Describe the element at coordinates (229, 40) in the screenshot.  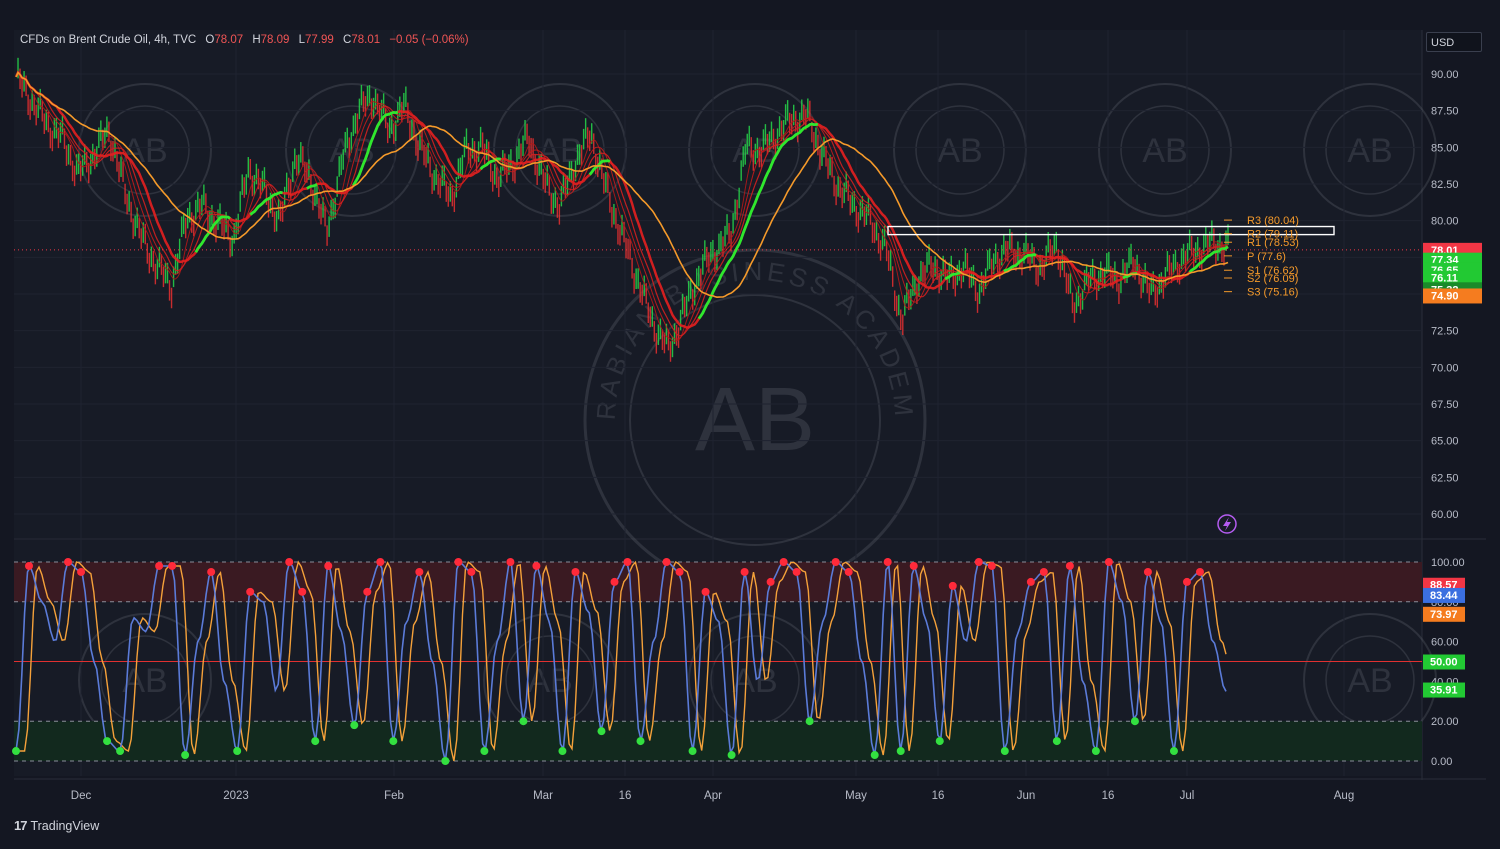
I see `open-value: 78.07` at that location.